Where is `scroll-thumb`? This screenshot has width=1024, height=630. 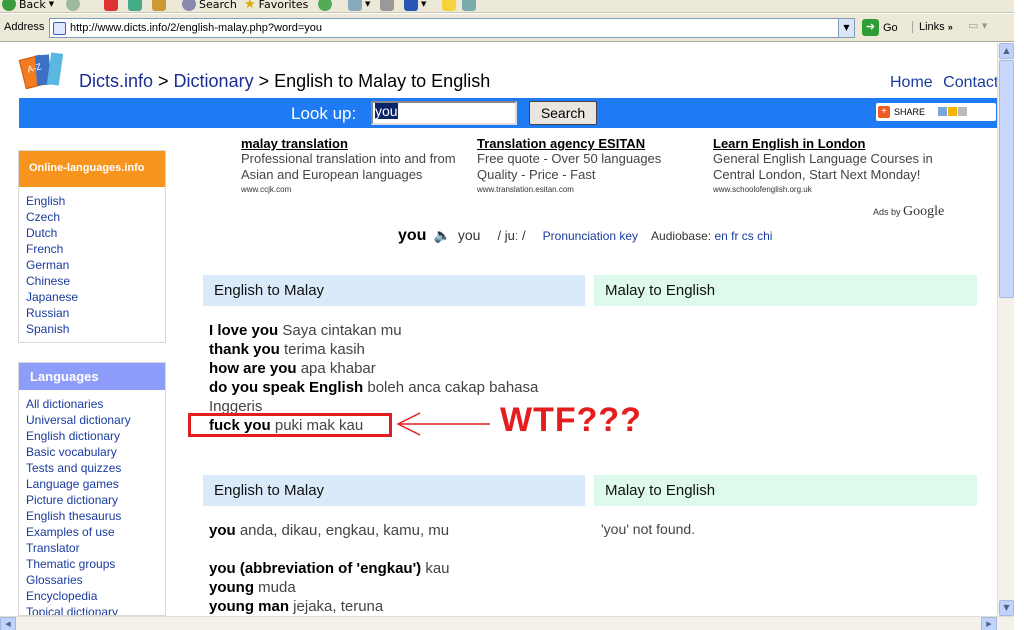
scroll-thumb is located at coordinates (1006, 179).